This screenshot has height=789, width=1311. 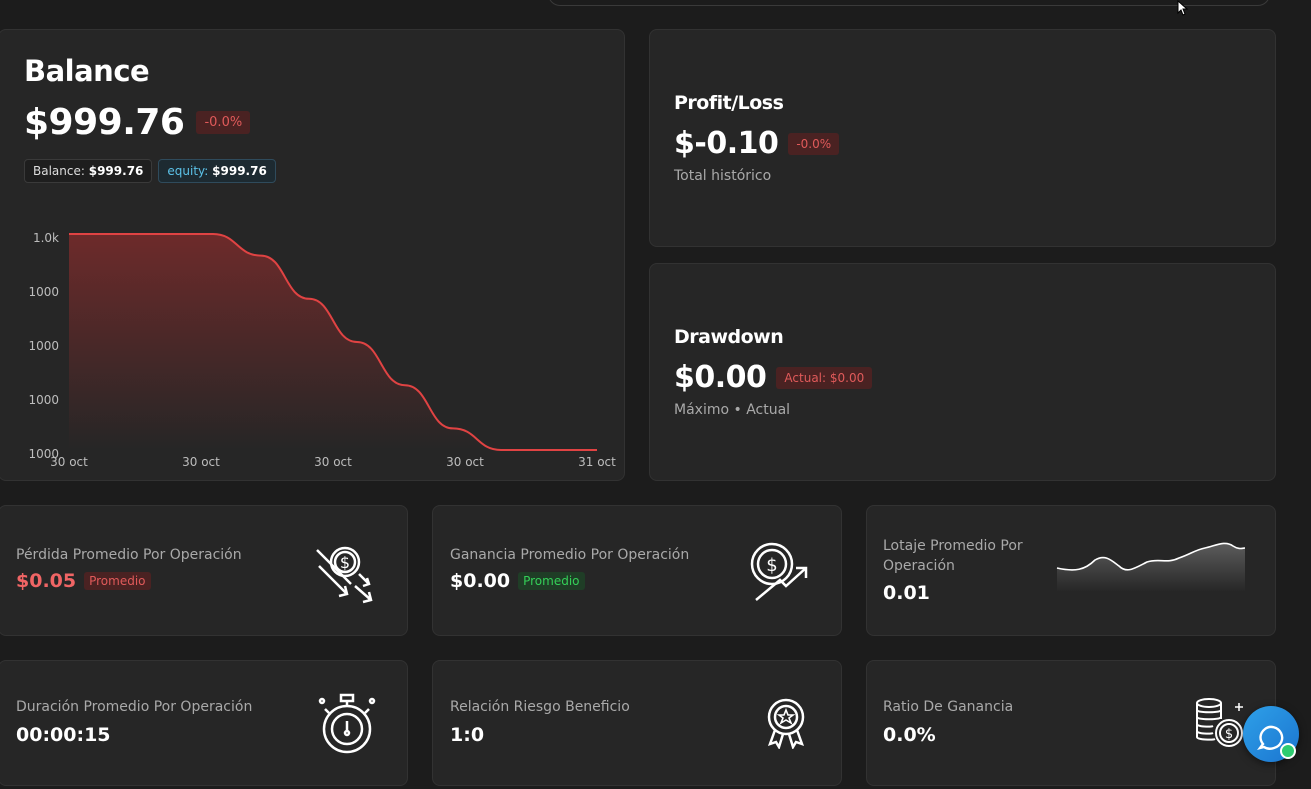 I want to click on profit-loss-amount: $-0.10, so click(x=726, y=143).